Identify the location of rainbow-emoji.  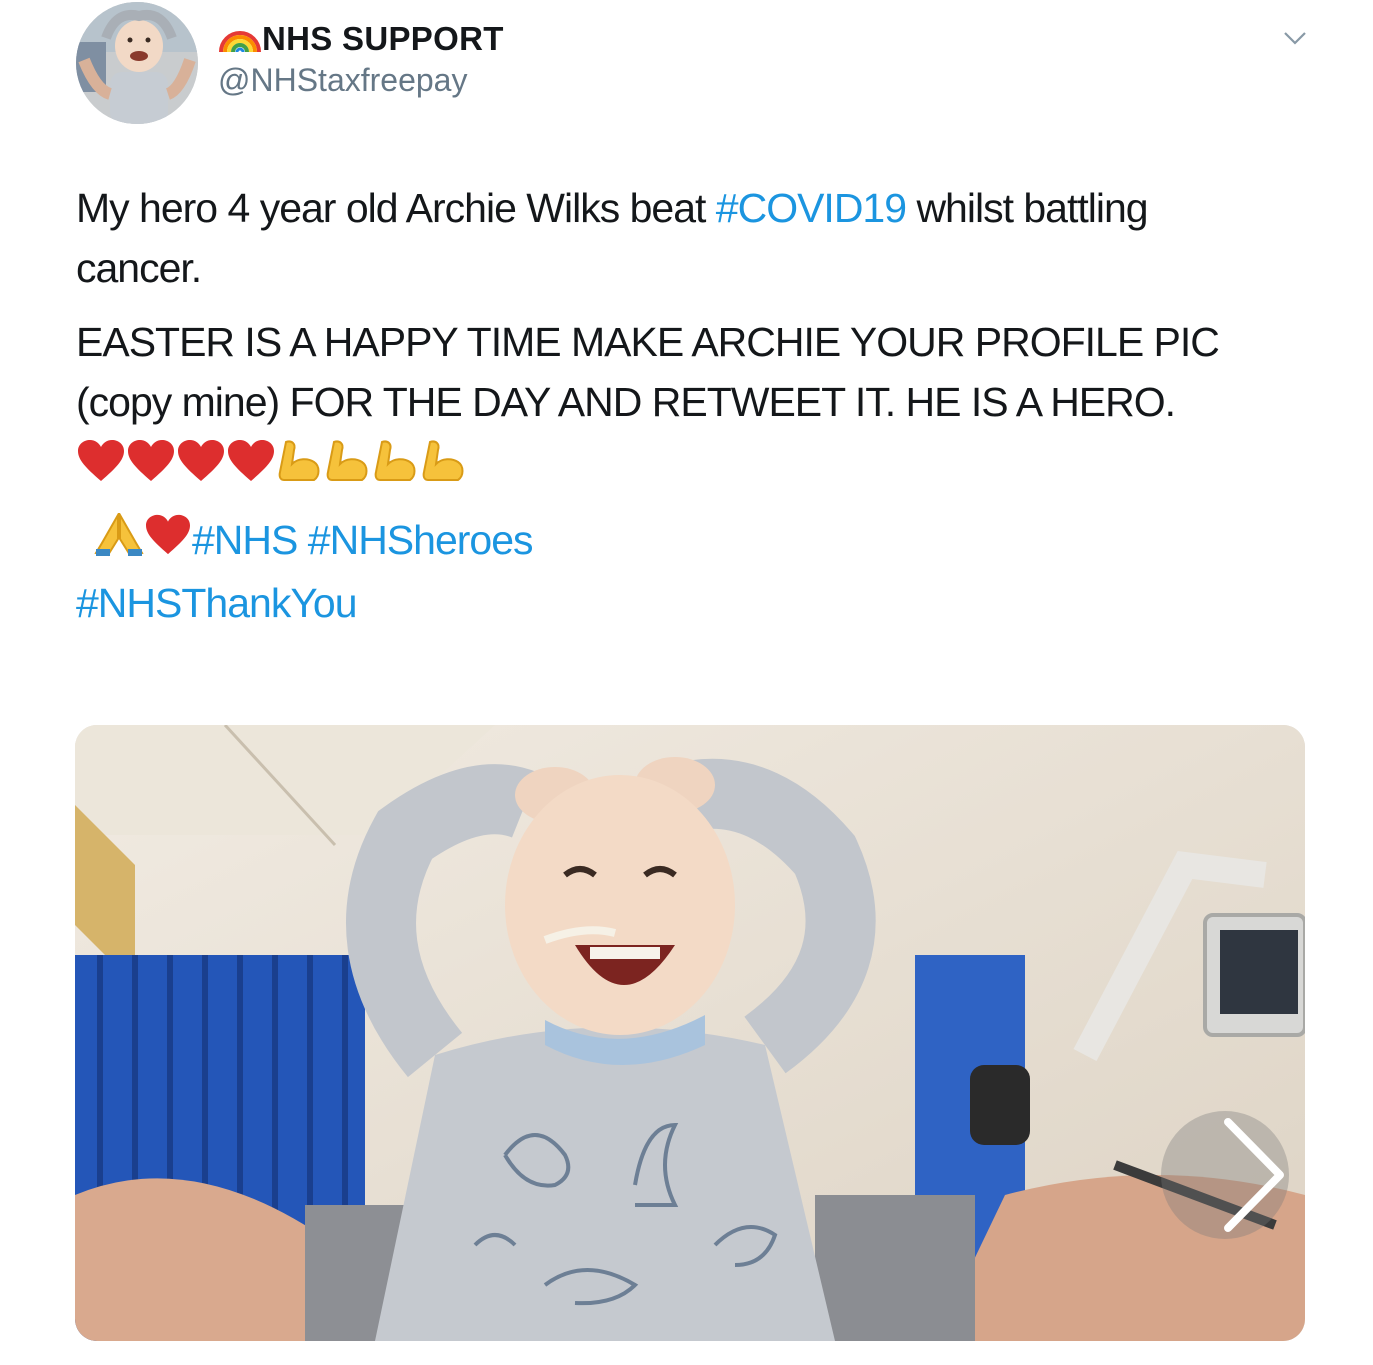
(240, 39).